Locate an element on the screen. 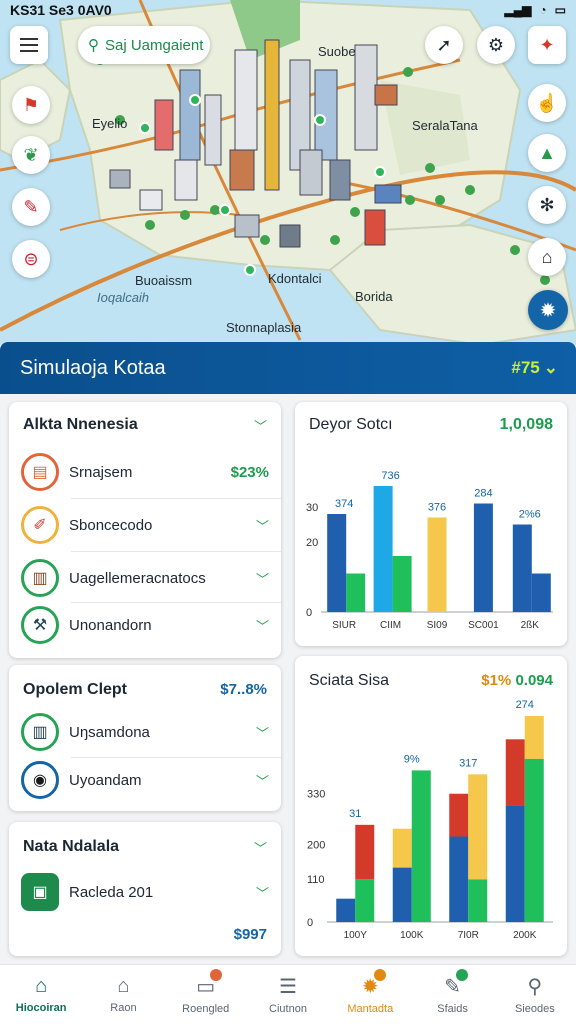  tools-icon: ⚒ is located at coordinates (40, 625).